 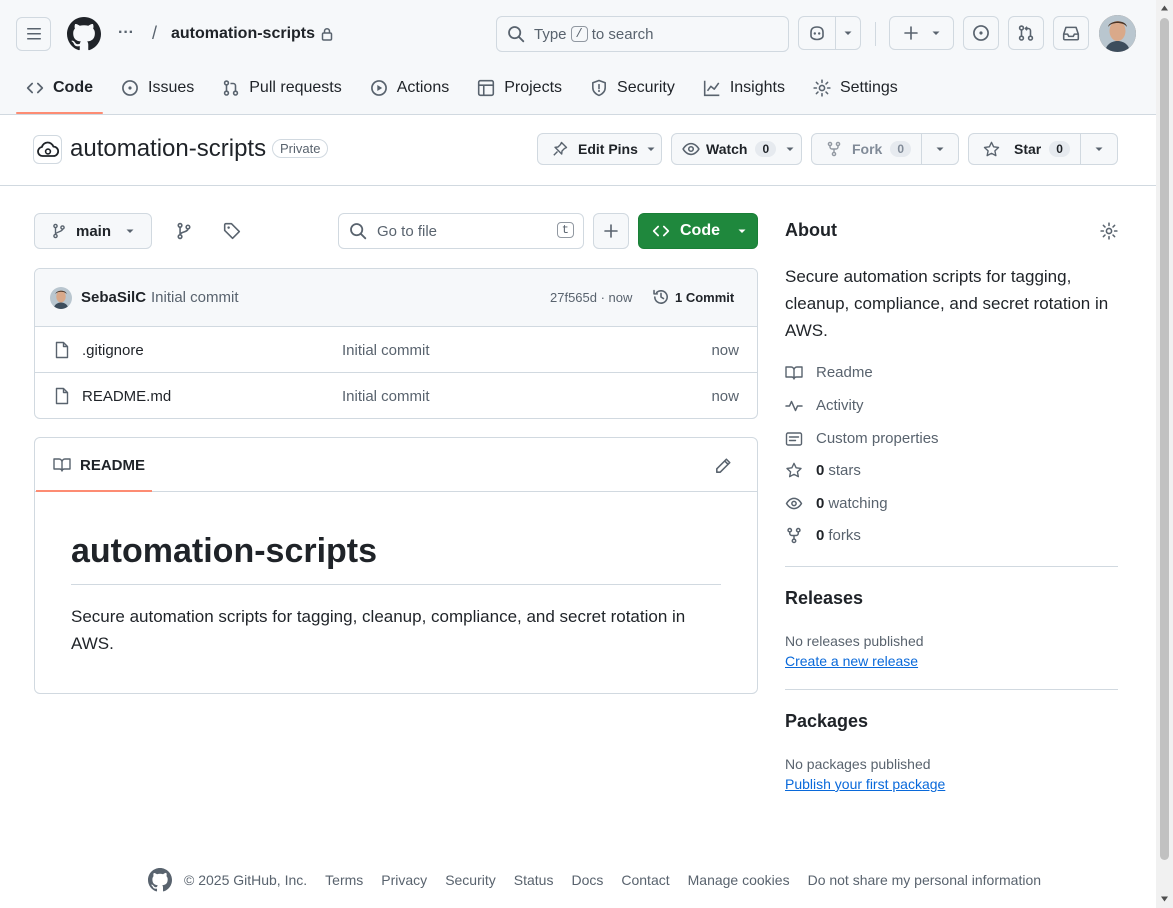 I want to click on about-settings-button, so click(x=1109, y=231).